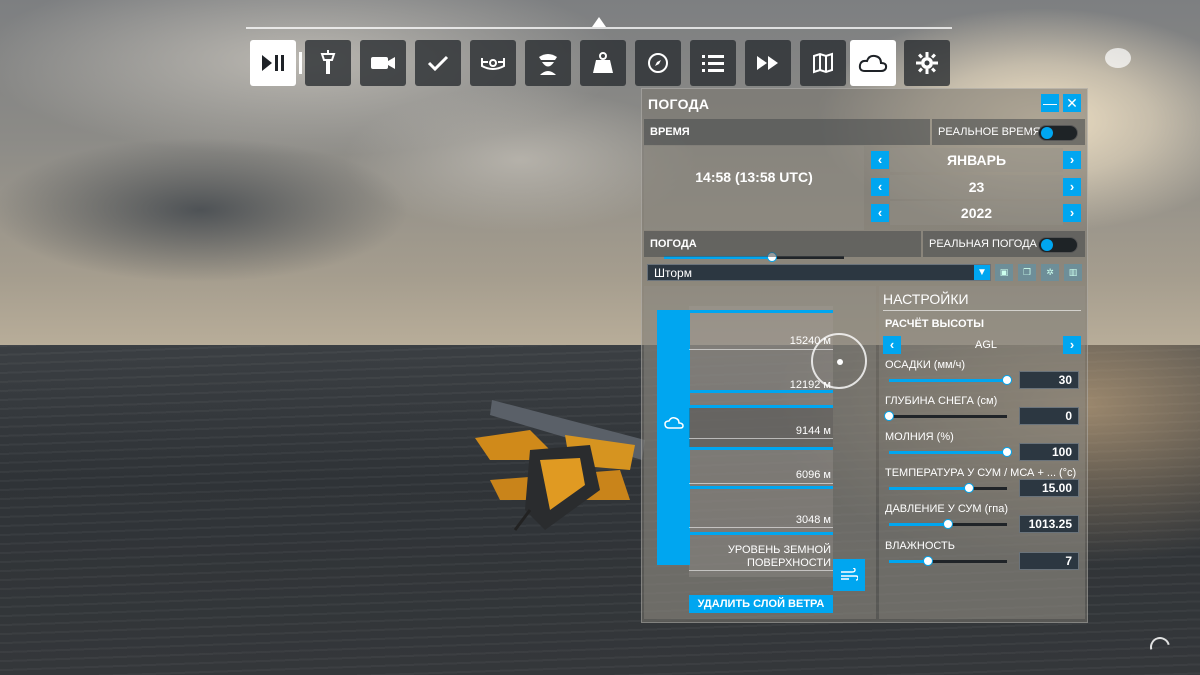  What do you see at coordinates (880, 160) in the screenshot?
I see `month-prev-button: ‹` at bounding box center [880, 160].